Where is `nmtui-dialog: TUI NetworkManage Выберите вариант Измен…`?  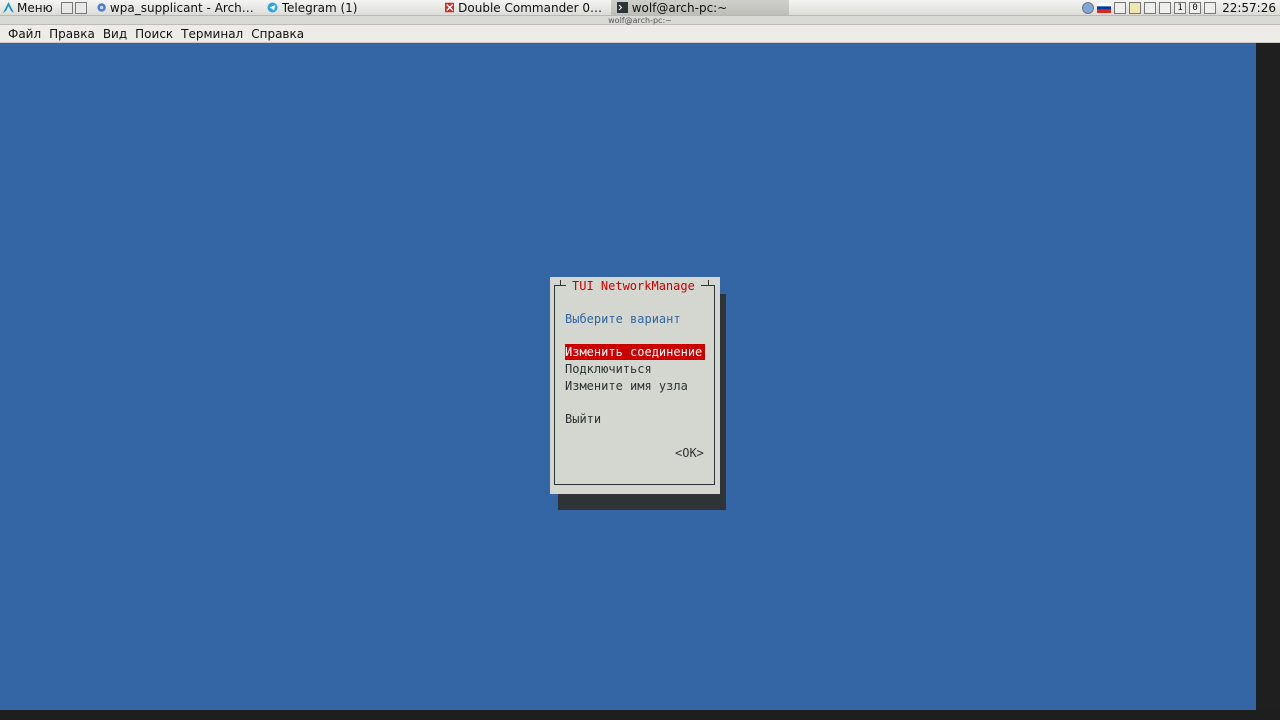
nmtui-dialog: TUI NetworkManage Выберите вариант Измен… is located at coordinates (635, 385).